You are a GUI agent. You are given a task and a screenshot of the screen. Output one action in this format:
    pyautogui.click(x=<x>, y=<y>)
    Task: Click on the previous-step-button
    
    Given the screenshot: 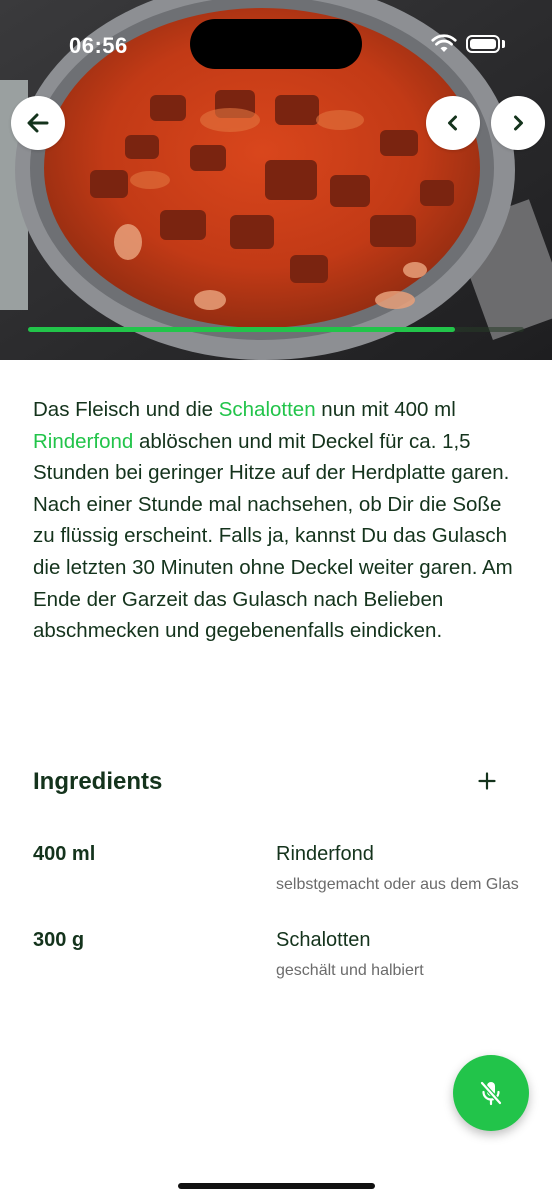 What is the action you would take?
    pyautogui.click(x=453, y=123)
    